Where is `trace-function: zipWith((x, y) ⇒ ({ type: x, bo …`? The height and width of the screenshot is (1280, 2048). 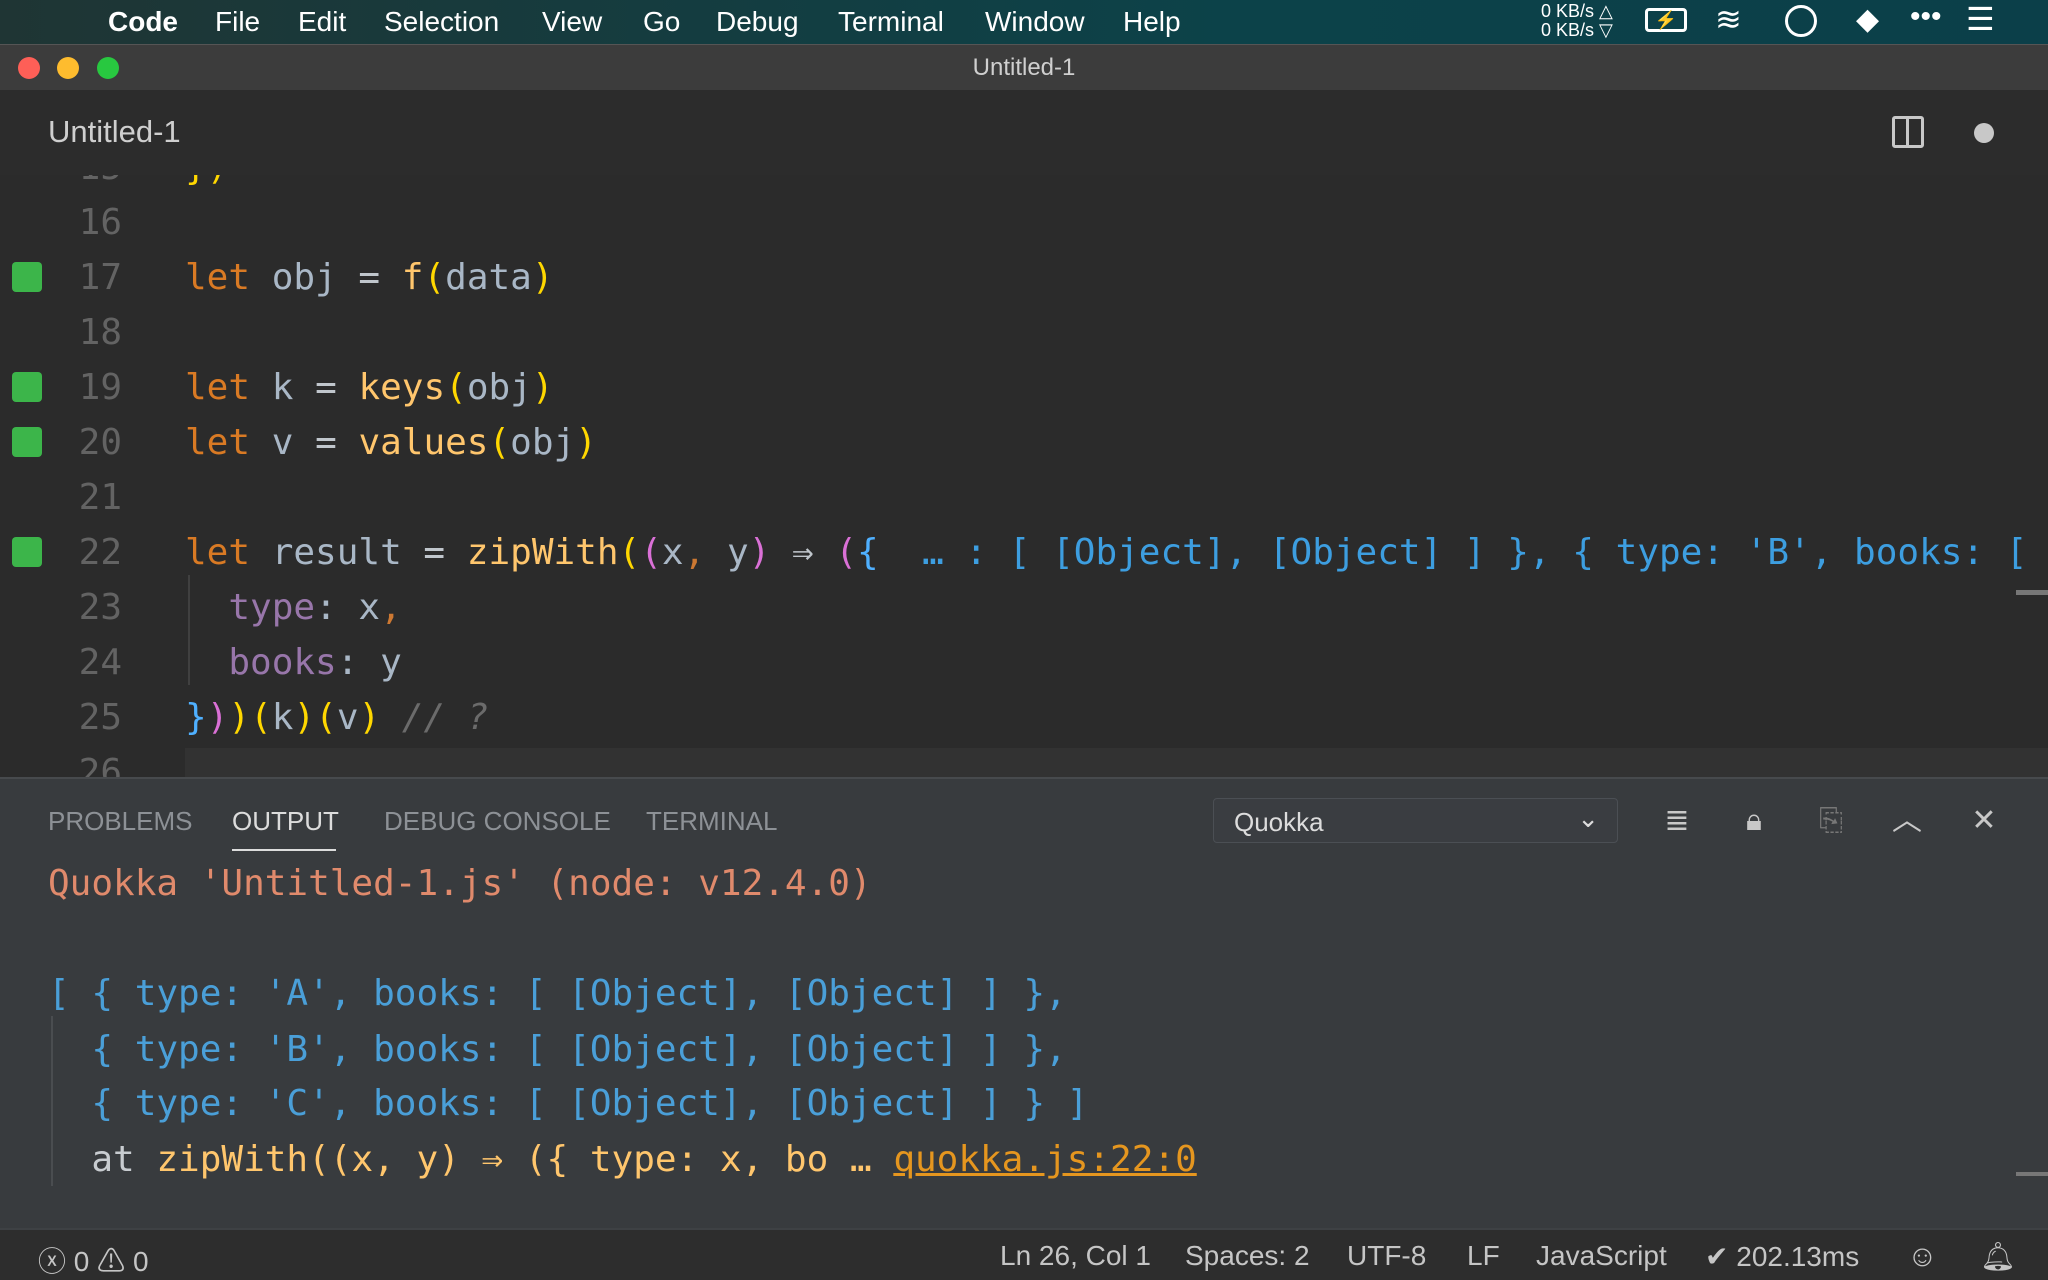
trace-function: zipWith((x, y) ⇒ ({ type: x, bo … is located at coordinates (514, 1159).